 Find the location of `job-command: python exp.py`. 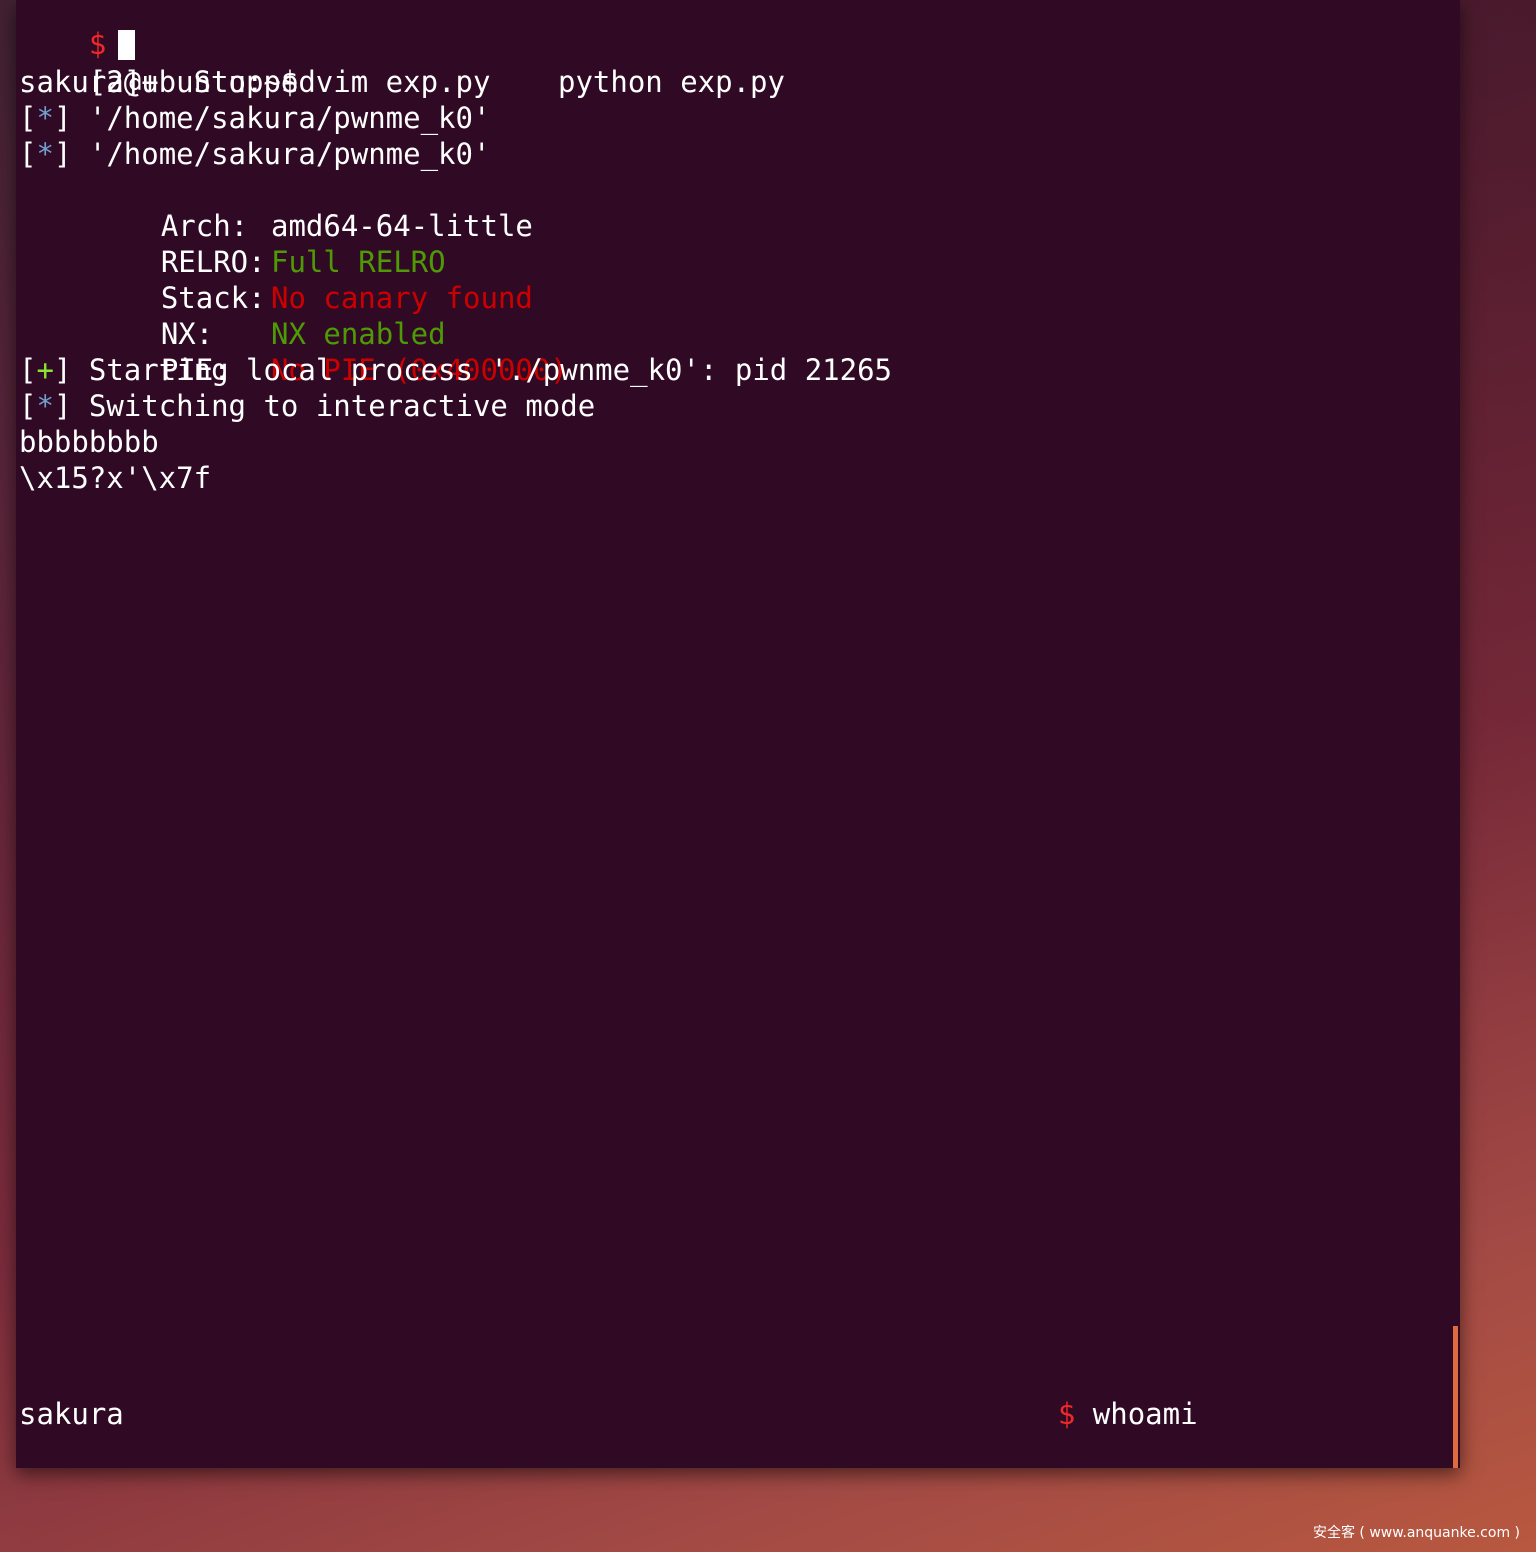

job-command: python exp.py is located at coordinates (671, 82).